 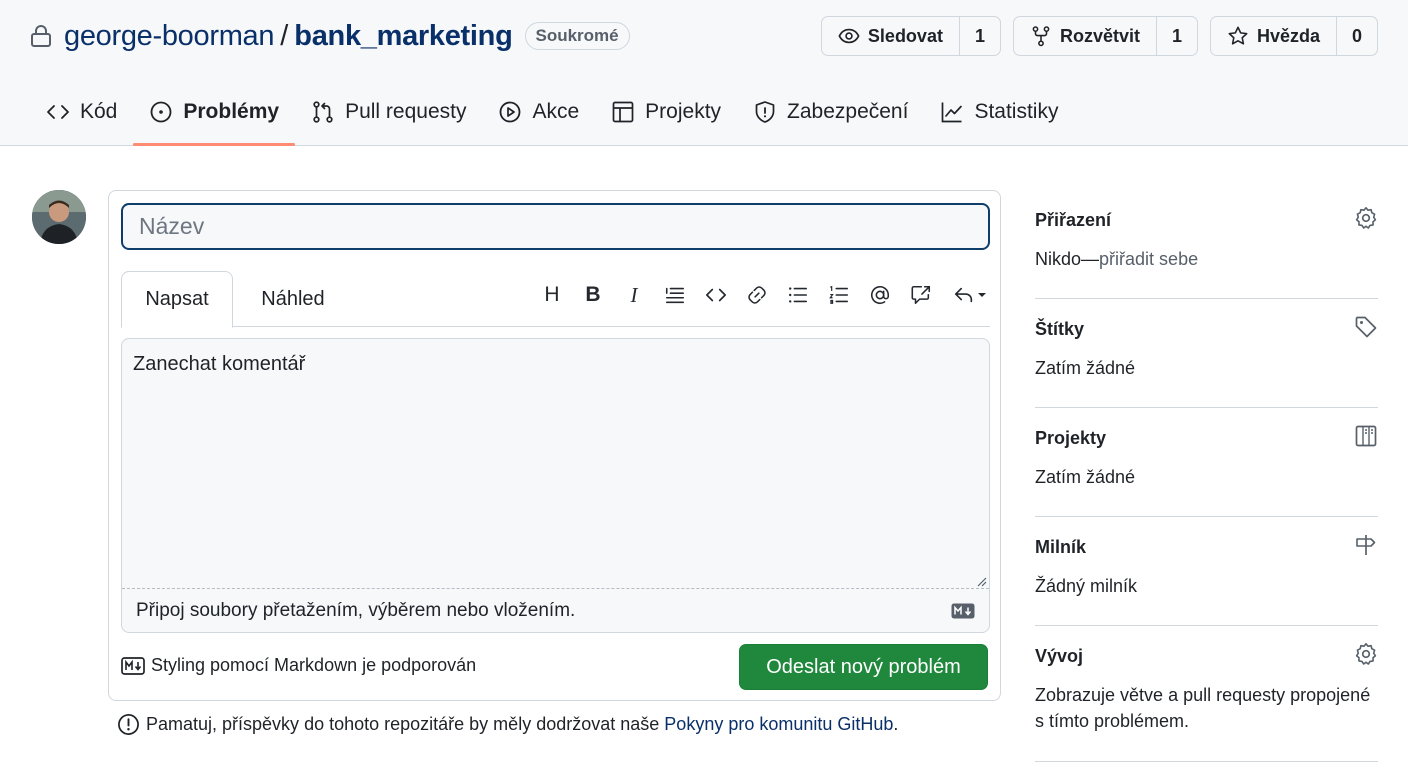 I want to click on tab-projects-label: Projekty, so click(x=683, y=111).